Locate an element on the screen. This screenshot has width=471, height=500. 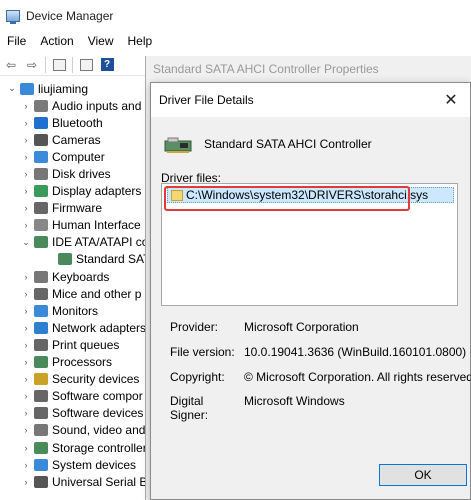
forward-arrow-icon: ⇨ is located at coordinates (32, 65).